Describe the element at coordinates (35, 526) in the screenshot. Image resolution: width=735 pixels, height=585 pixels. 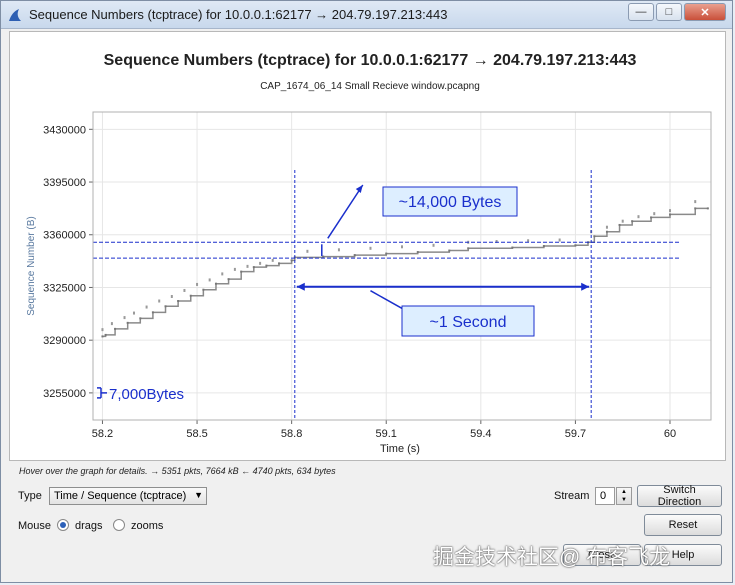
I see `mouse-label: Mouse` at that location.